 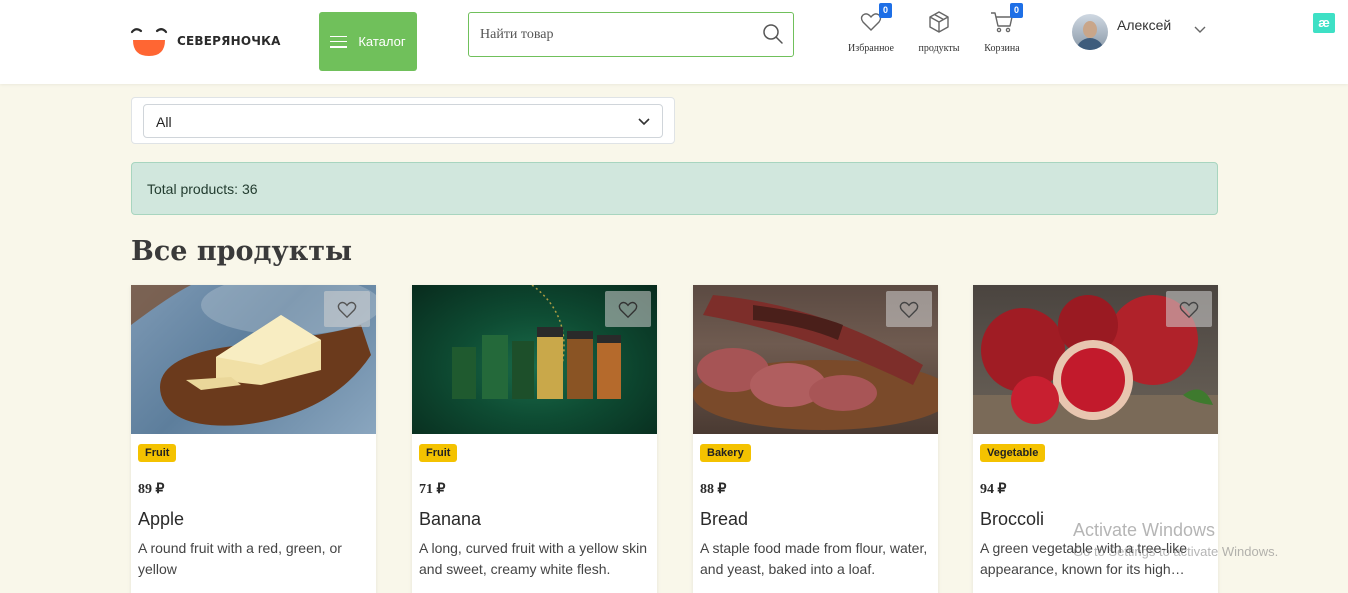 I want to click on product-name: Apple, so click(x=161, y=519).